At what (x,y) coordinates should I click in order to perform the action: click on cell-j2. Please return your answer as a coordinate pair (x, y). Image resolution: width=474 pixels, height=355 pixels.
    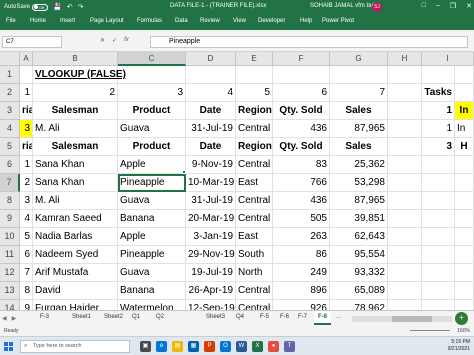
    Looking at the image, I should click on (464, 93).